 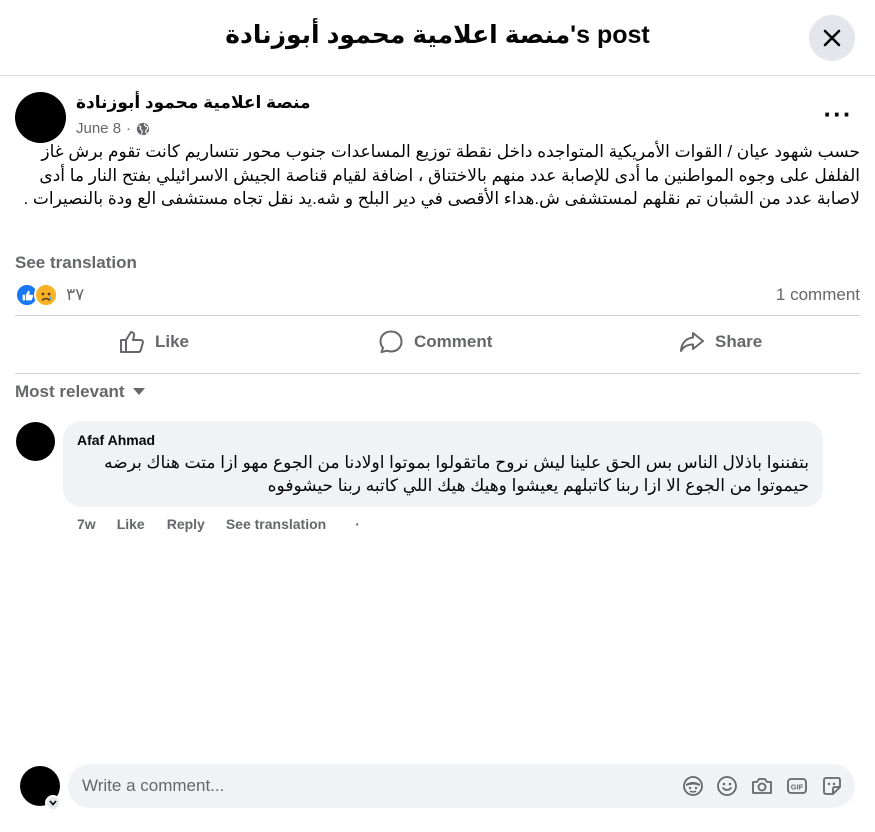 What do you see at coordinates (437, 35) in the screenshot?
I see `dialog-title: منصة اعلامية محمود أبوزنادة's post` at bounding box center [437, 35].